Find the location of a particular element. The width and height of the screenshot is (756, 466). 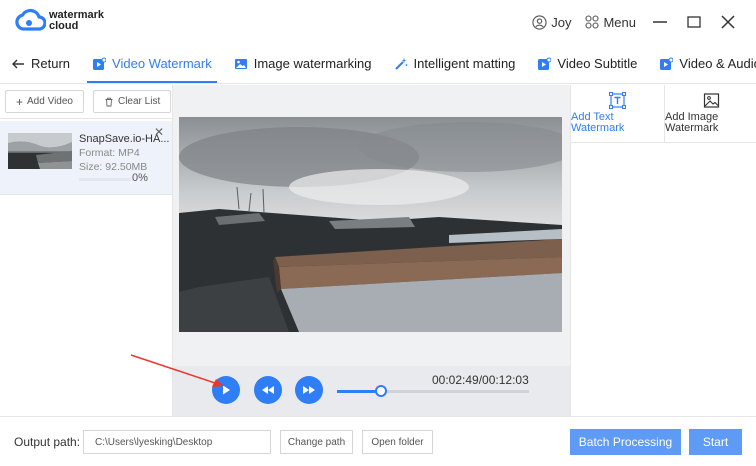

video-audio-icon is located at coordinates (667, 63).